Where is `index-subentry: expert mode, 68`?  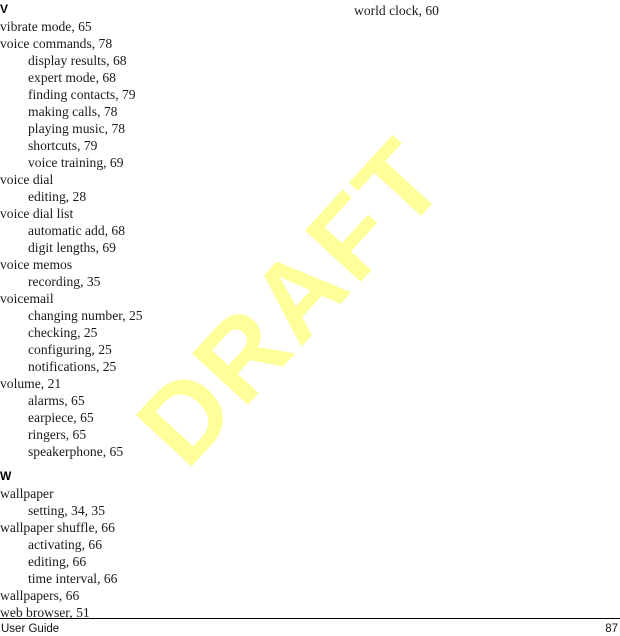
index-subentry: expert mode, 68 is located at coordinates (72, 77).